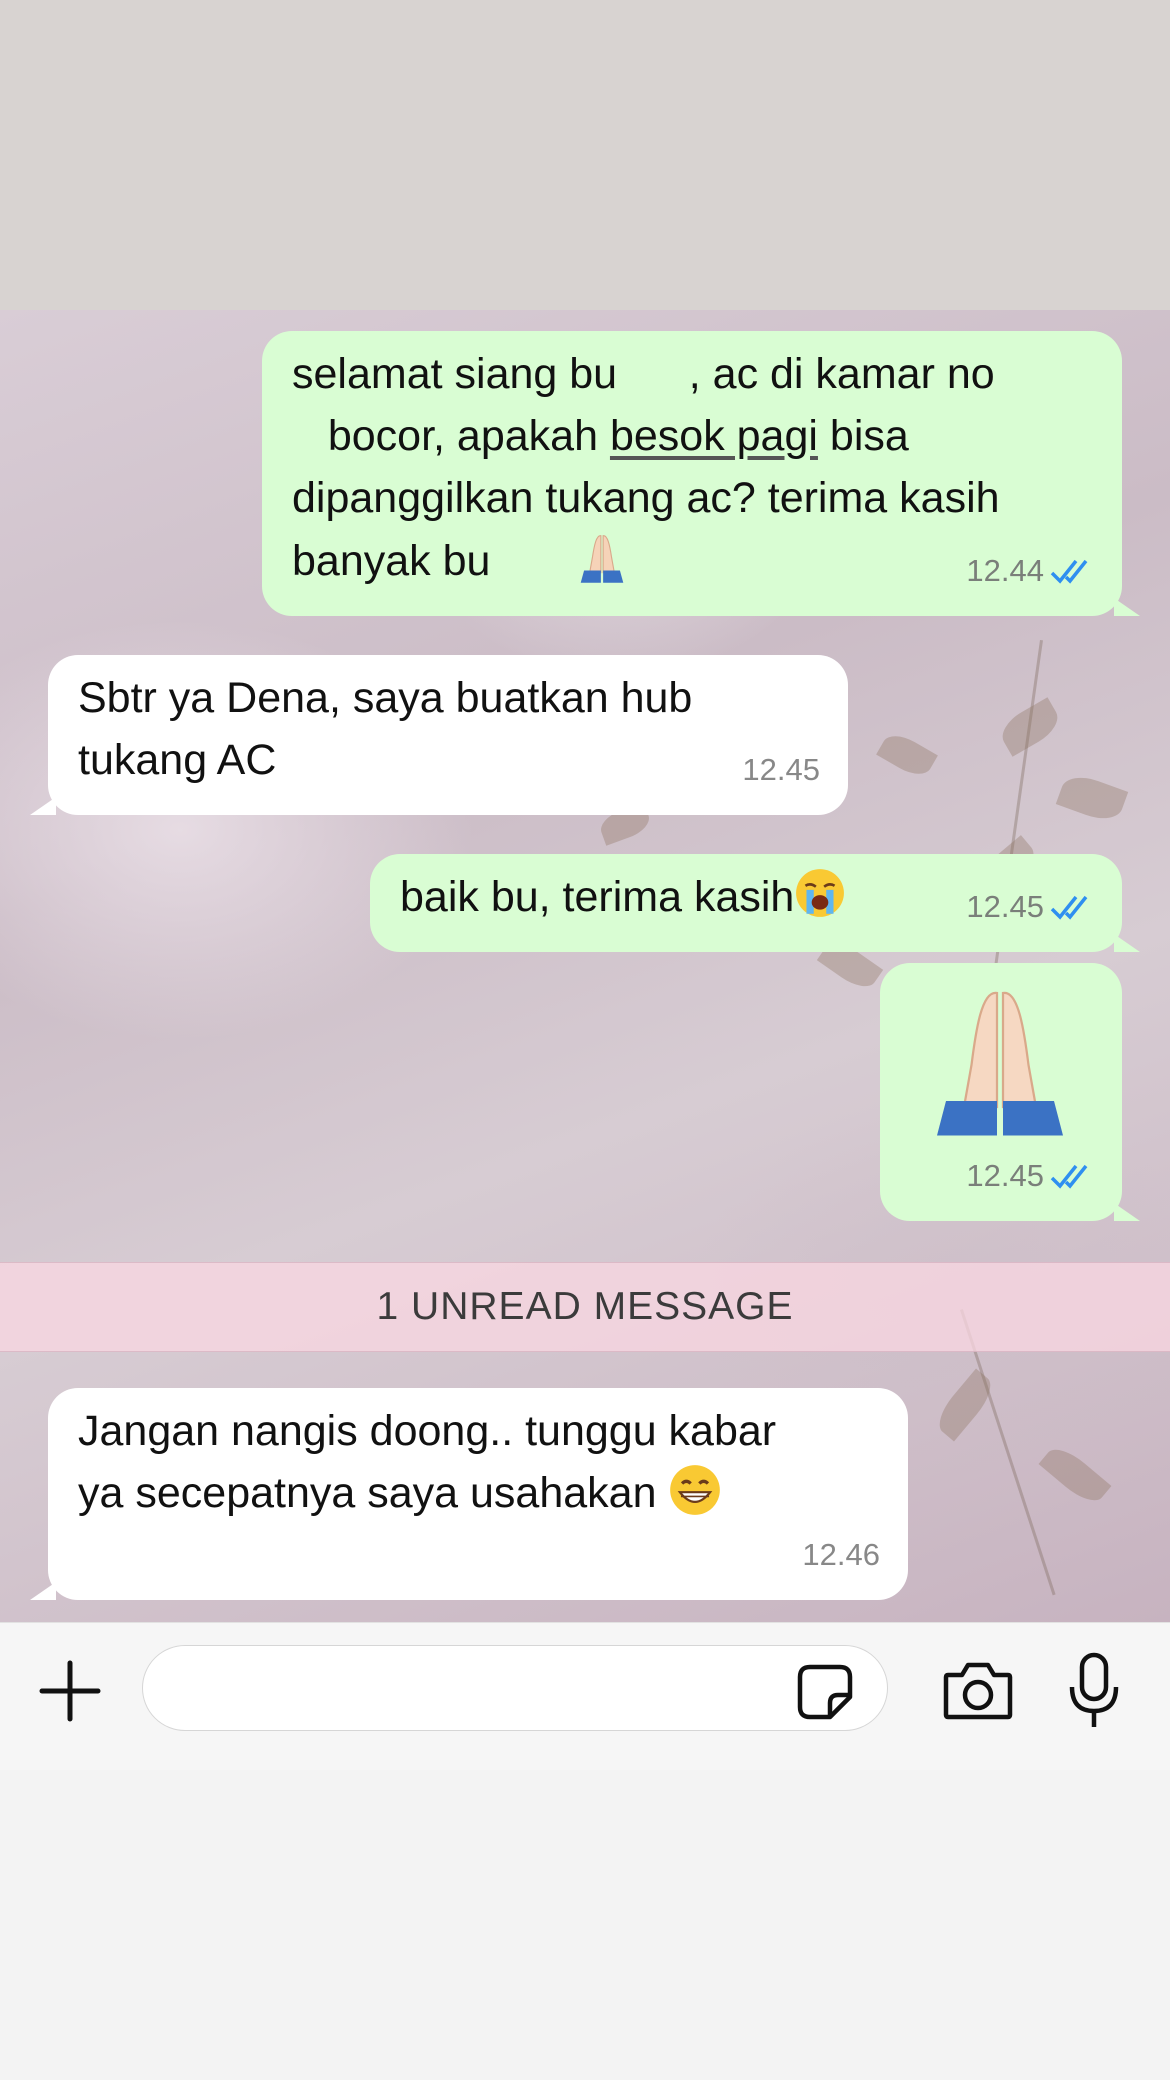 This screenshot has height=2080, width=1170. What do you see at coordinates (585, 1925) in the screenshot?
I see `bottom-blank-area` at bounding box center [585, 1925].